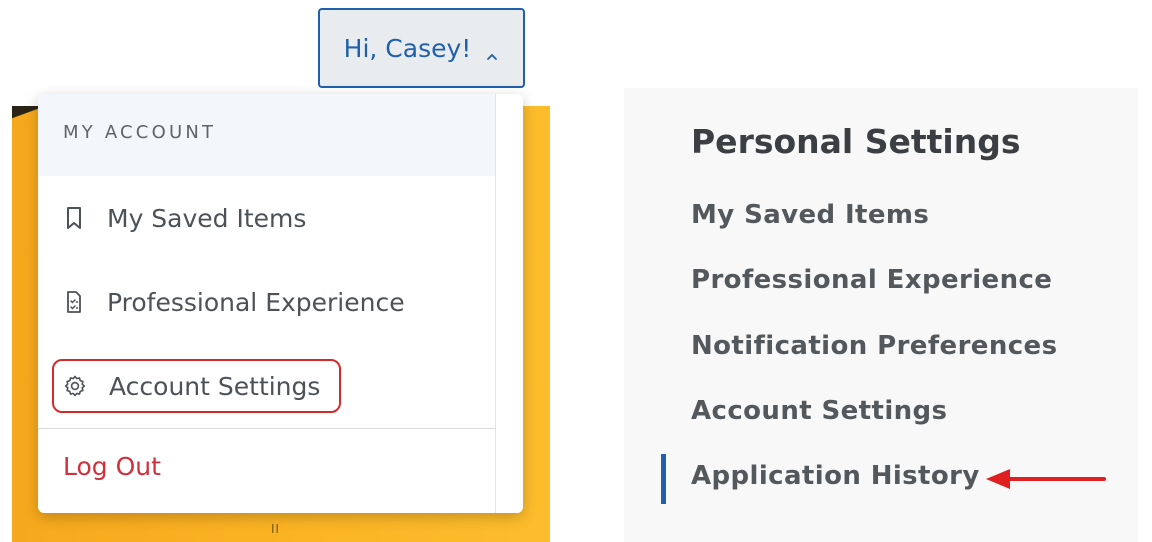 The width and height of the screenshot is (1152, 542). I want to click on menu-item-saved-items: My Saved Items, so click(184, 218).